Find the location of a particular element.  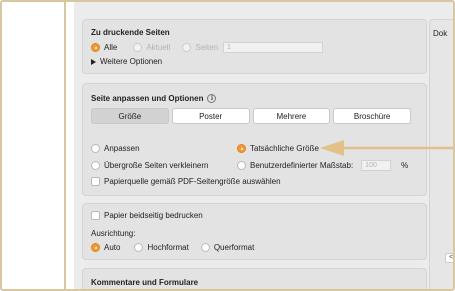

annotation-arrow-head is located at coordinates (332, 148).